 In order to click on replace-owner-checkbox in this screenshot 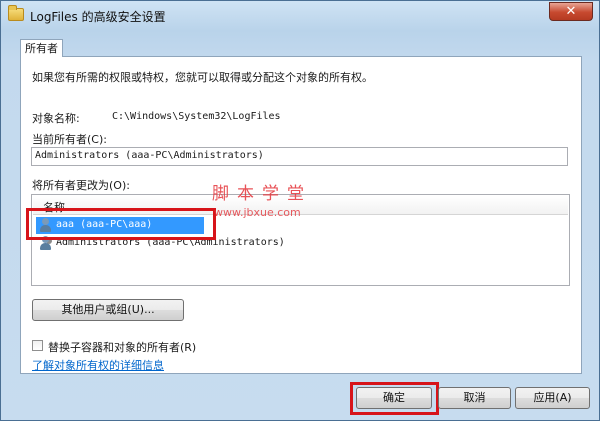, I will do `click(37, 345)`.